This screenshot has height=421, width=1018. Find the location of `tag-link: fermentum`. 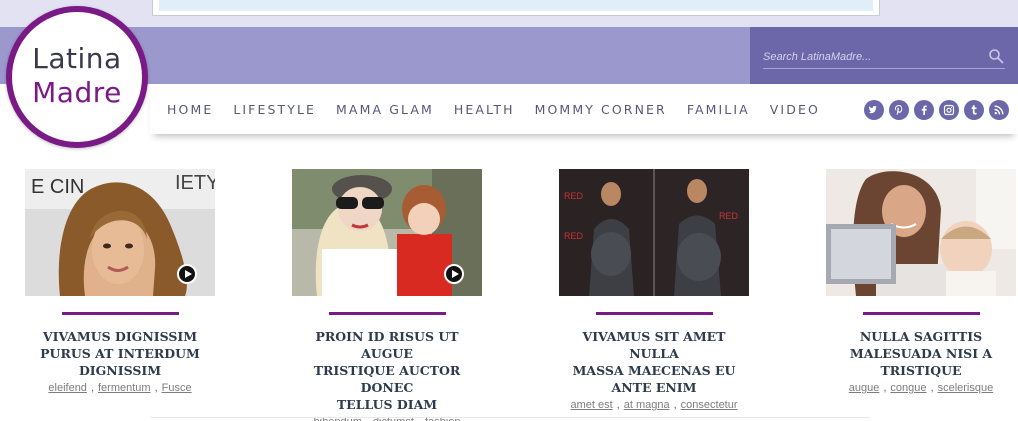

tag-link: fermentum is located at coordinates (124, 388).